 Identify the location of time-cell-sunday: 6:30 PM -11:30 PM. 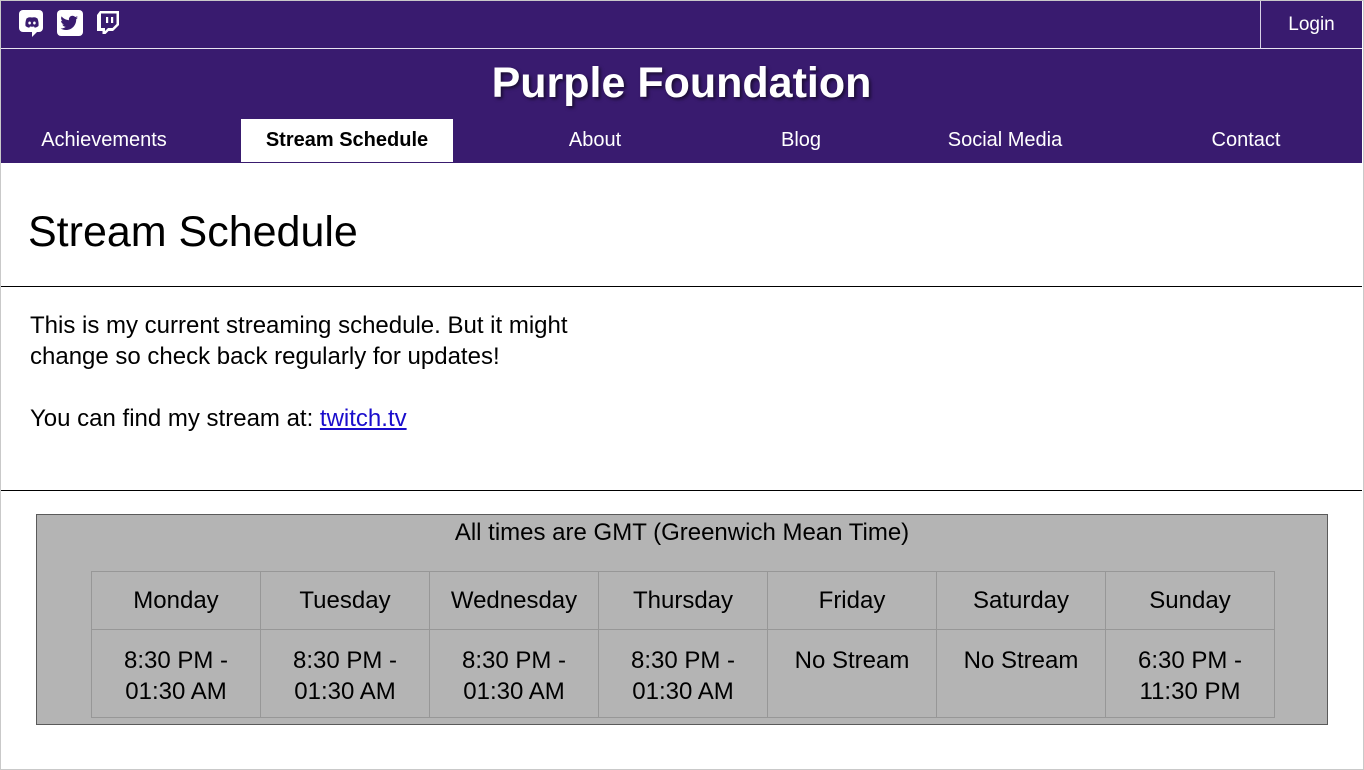
(1190, 673).